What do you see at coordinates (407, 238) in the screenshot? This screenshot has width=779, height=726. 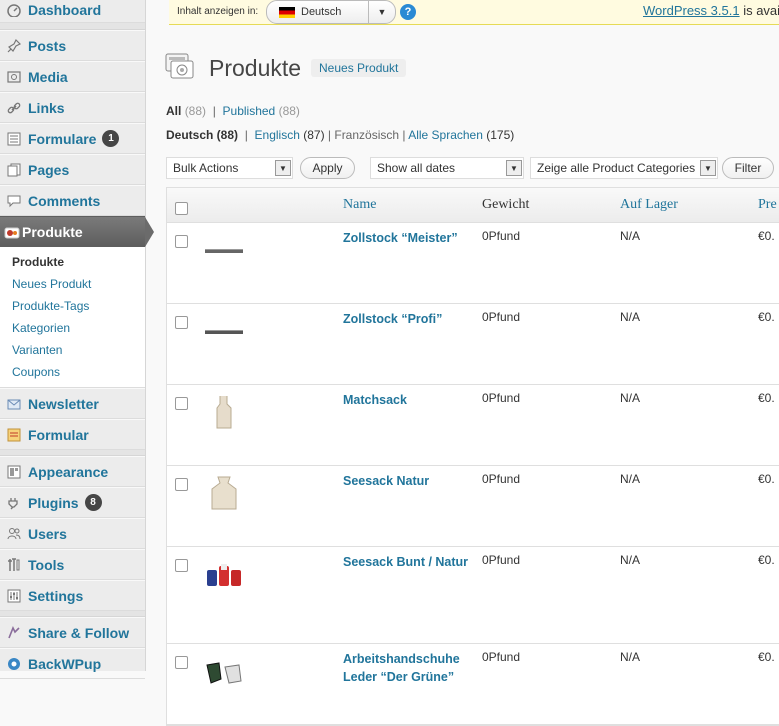 I see `product-name-link: Zollstock “Meister”` at bounding box center [407, 238].